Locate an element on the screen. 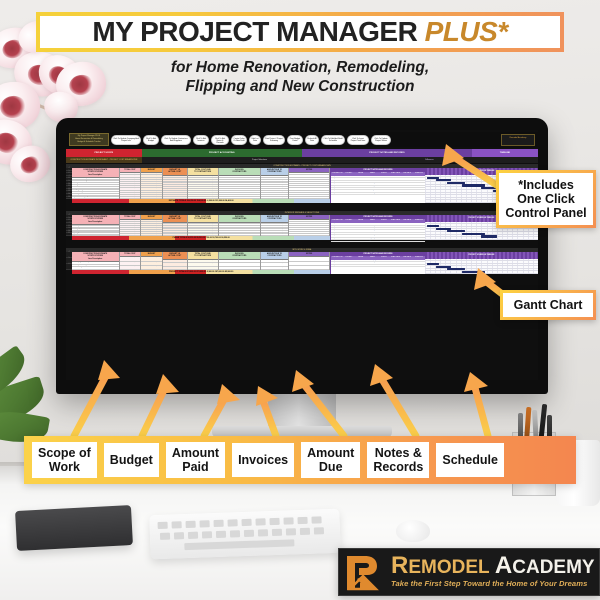  control-button-11: Click To Insert Project Task Item is located at coordinates (358, 139).